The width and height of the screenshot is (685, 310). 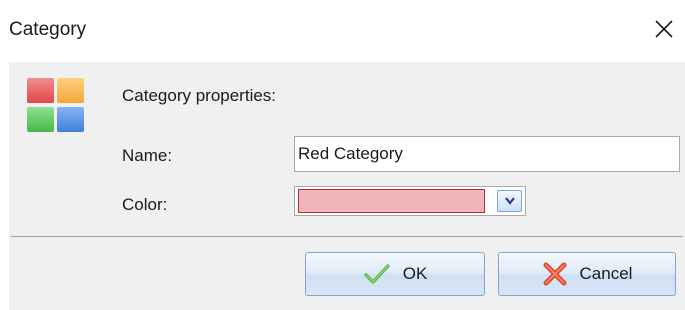 What do you see at coordinates (145, 204) in the screenshot?
I see `color-label: Color:` at bounding box center [145, 204].